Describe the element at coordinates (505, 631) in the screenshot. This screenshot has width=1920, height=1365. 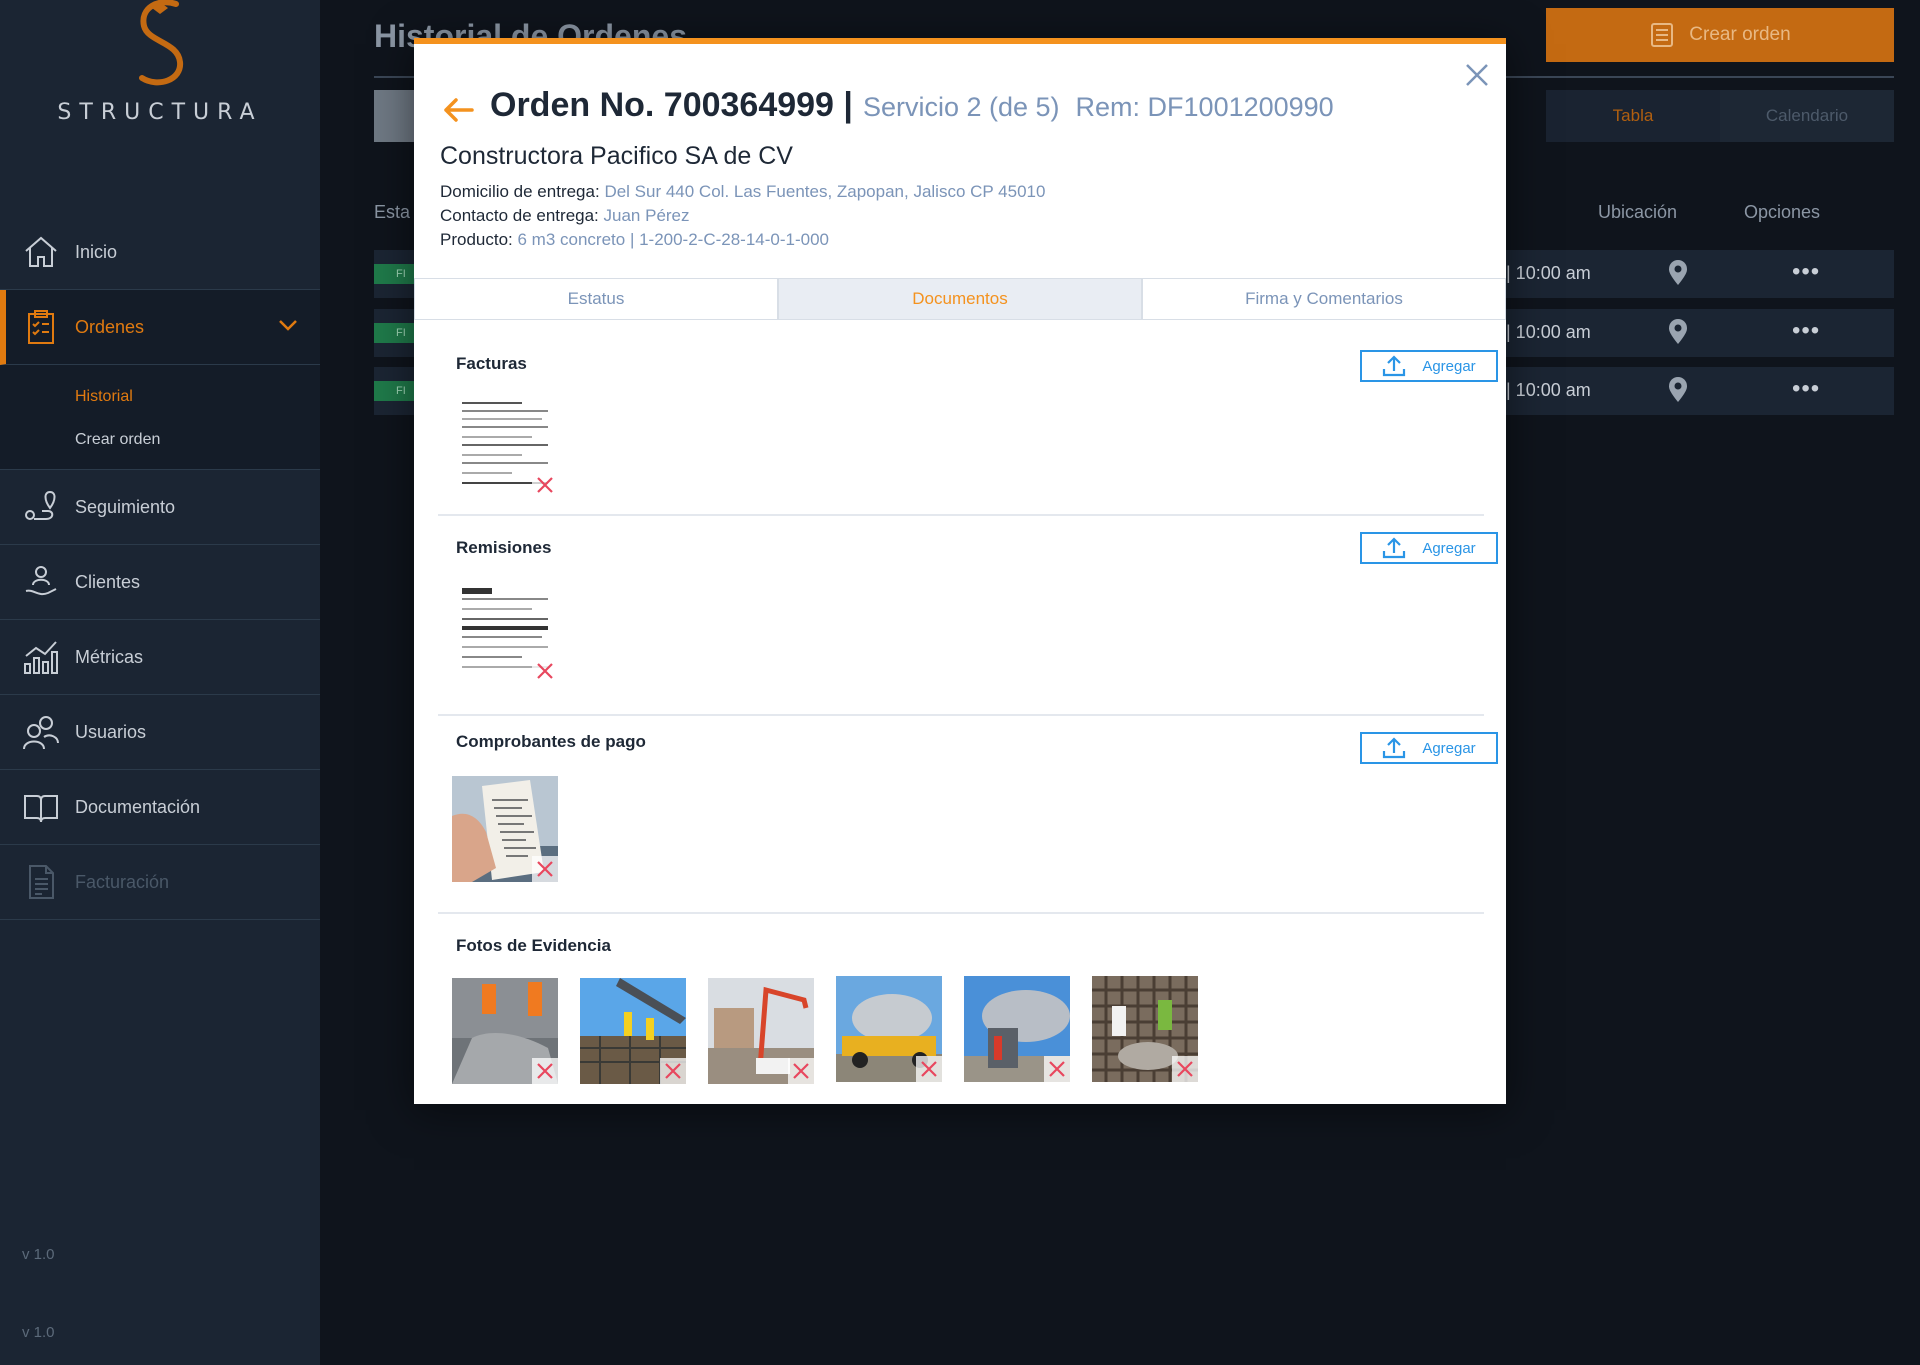
I see `remission-thumbnail` at that location.